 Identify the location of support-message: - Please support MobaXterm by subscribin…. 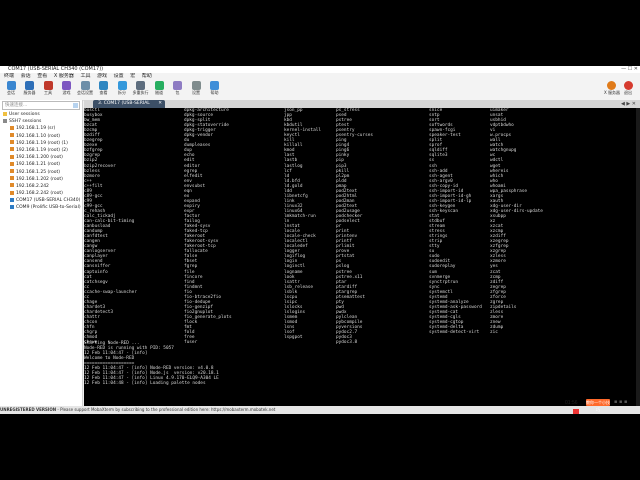
(165, 409).